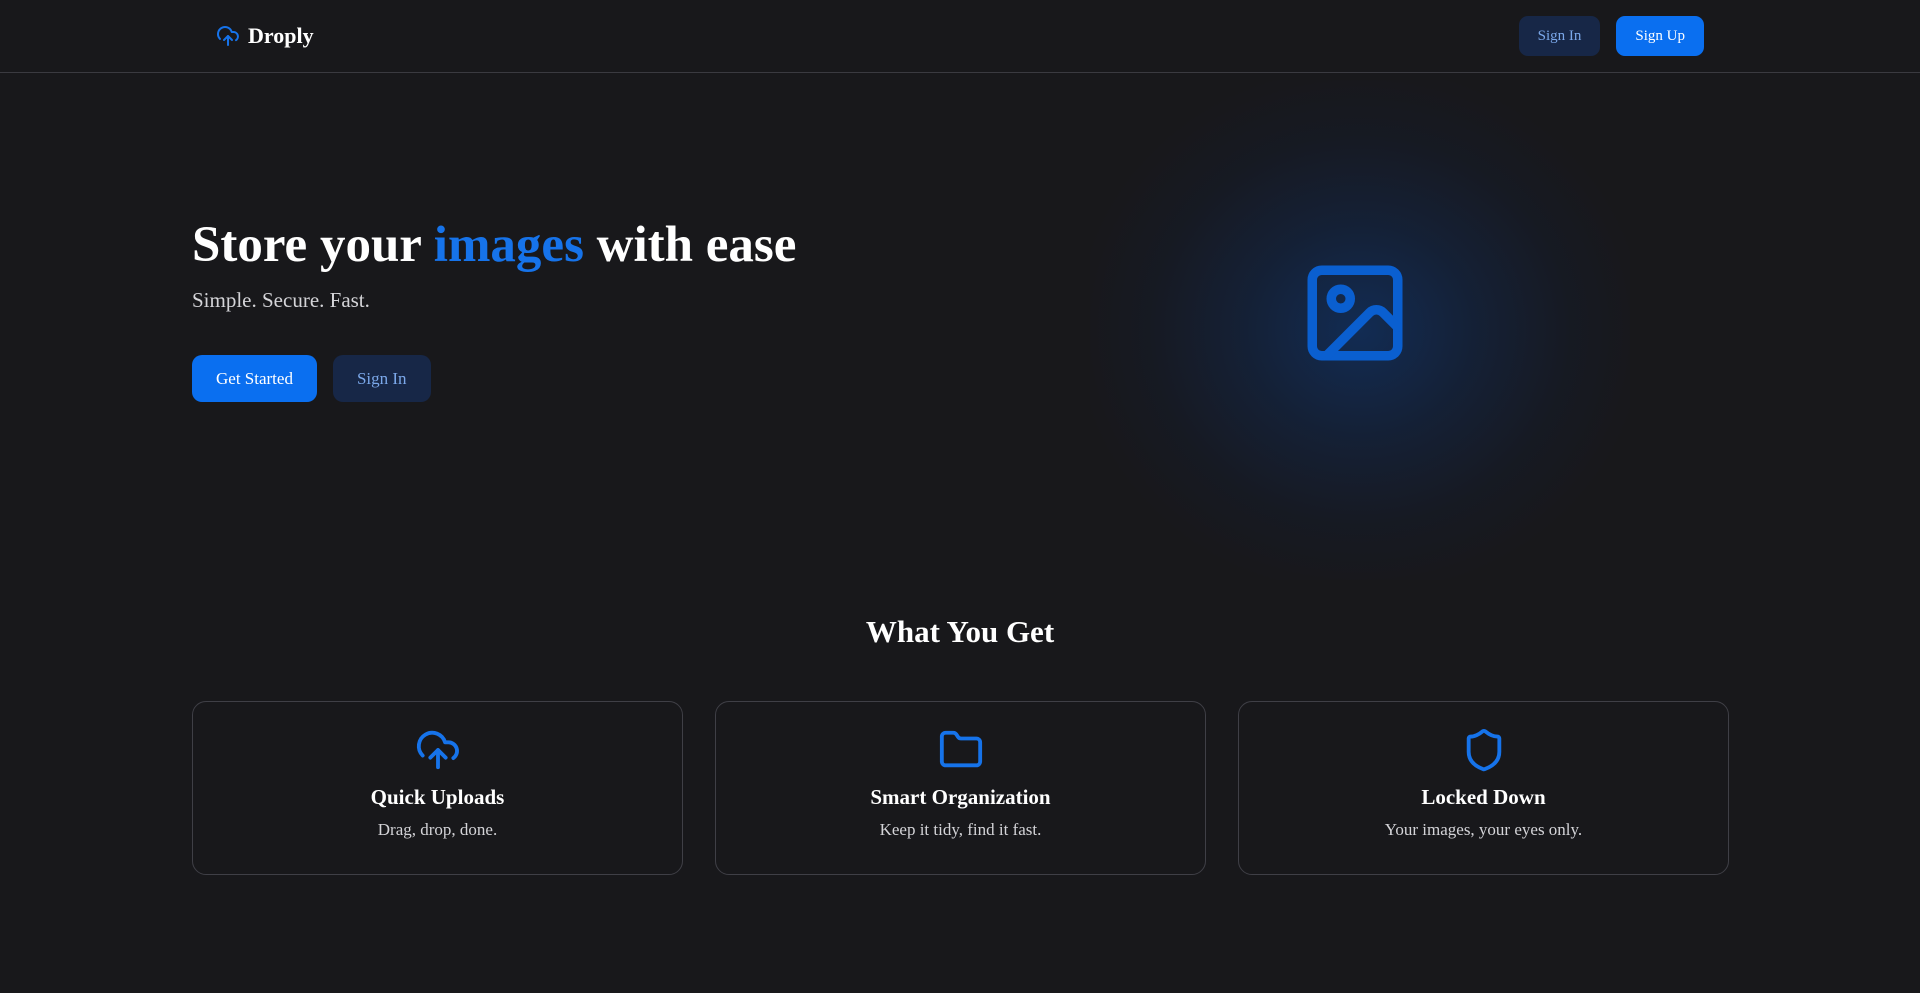 The height and width of the screenshot is (993, 1920). Describe the element at coordinates (437, 797) in the screenshot. I see `feature-title: Quick Uploads` at that location.